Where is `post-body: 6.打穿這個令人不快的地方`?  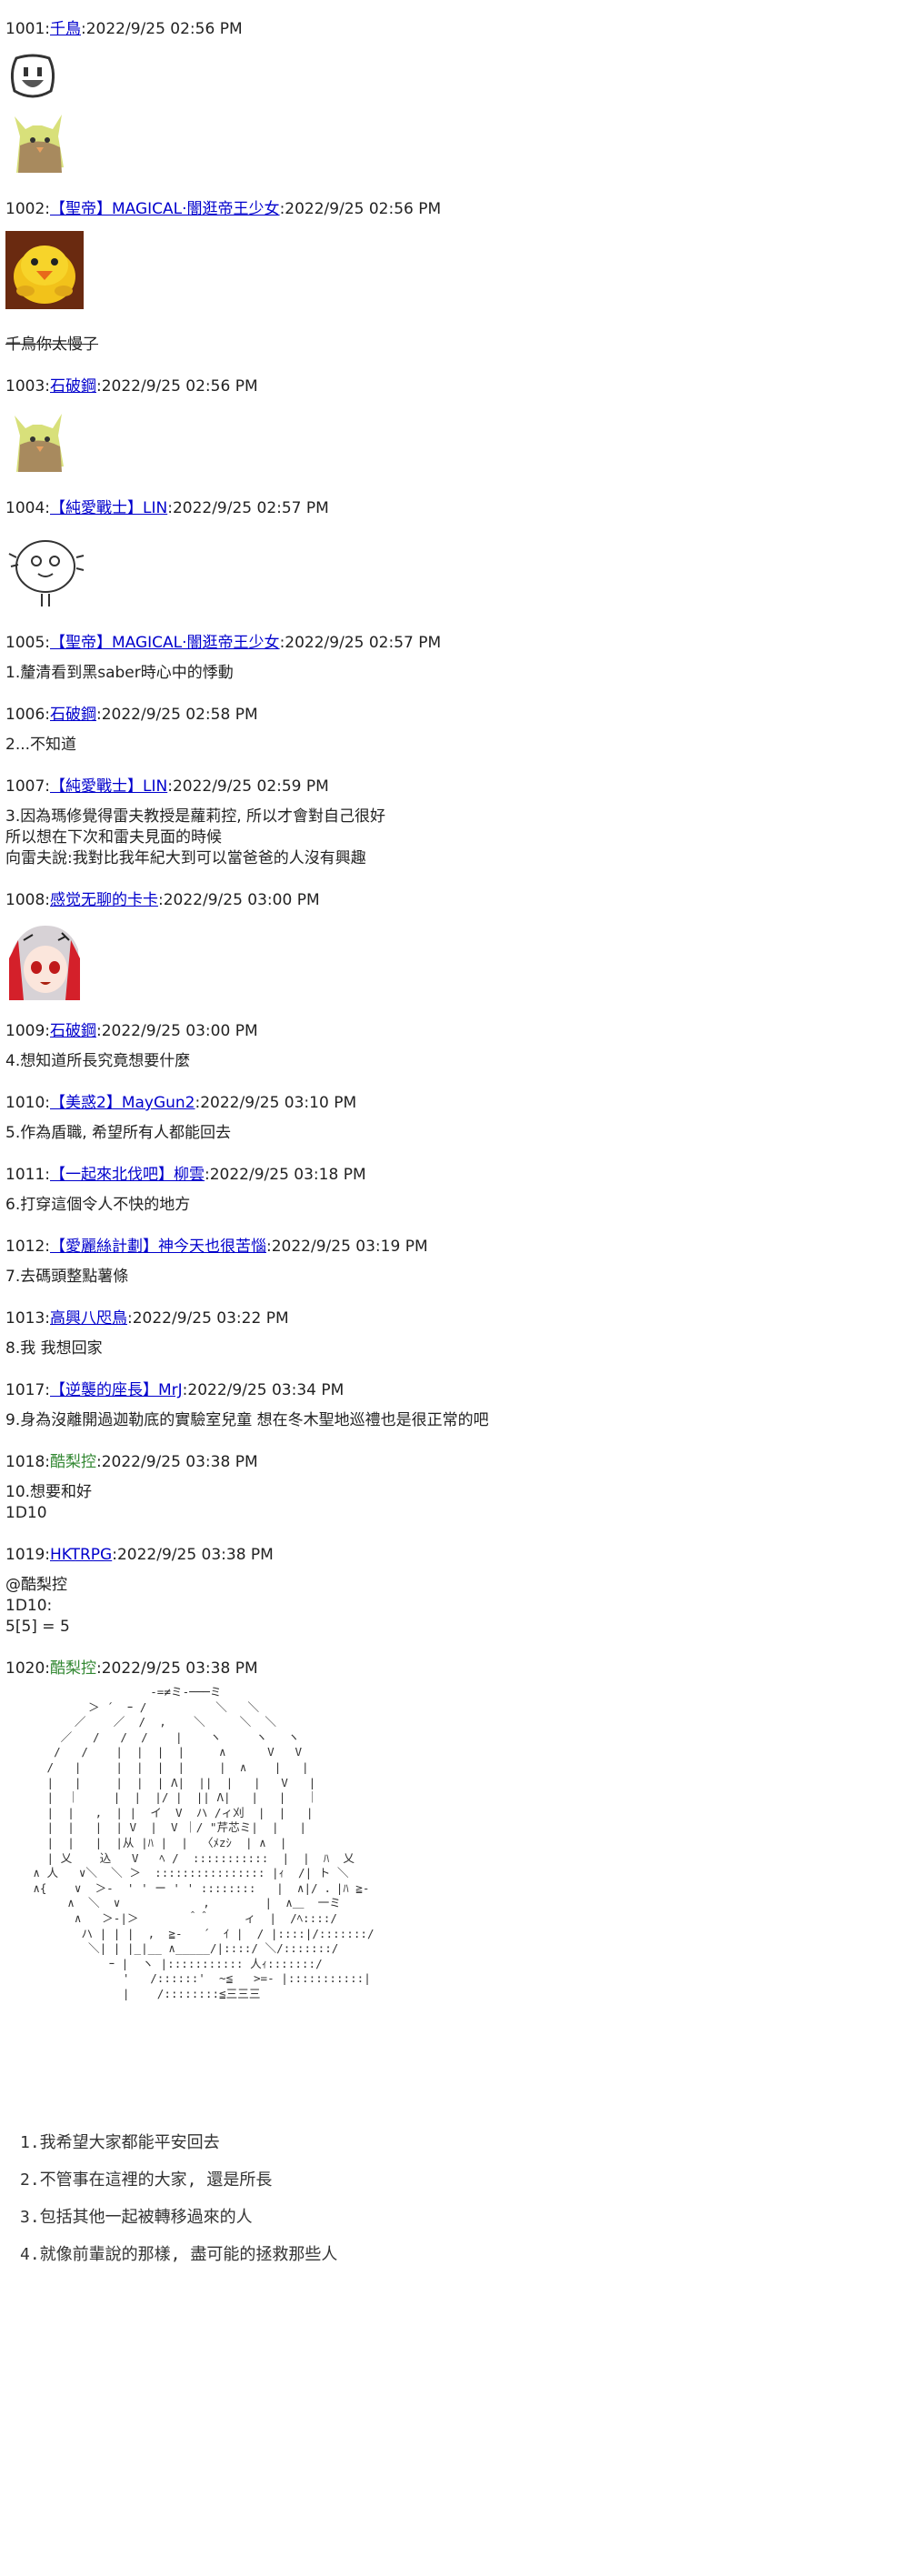
post-body: 6.打穿這個令人不快的地方 is located at coordinates (98, 1205).